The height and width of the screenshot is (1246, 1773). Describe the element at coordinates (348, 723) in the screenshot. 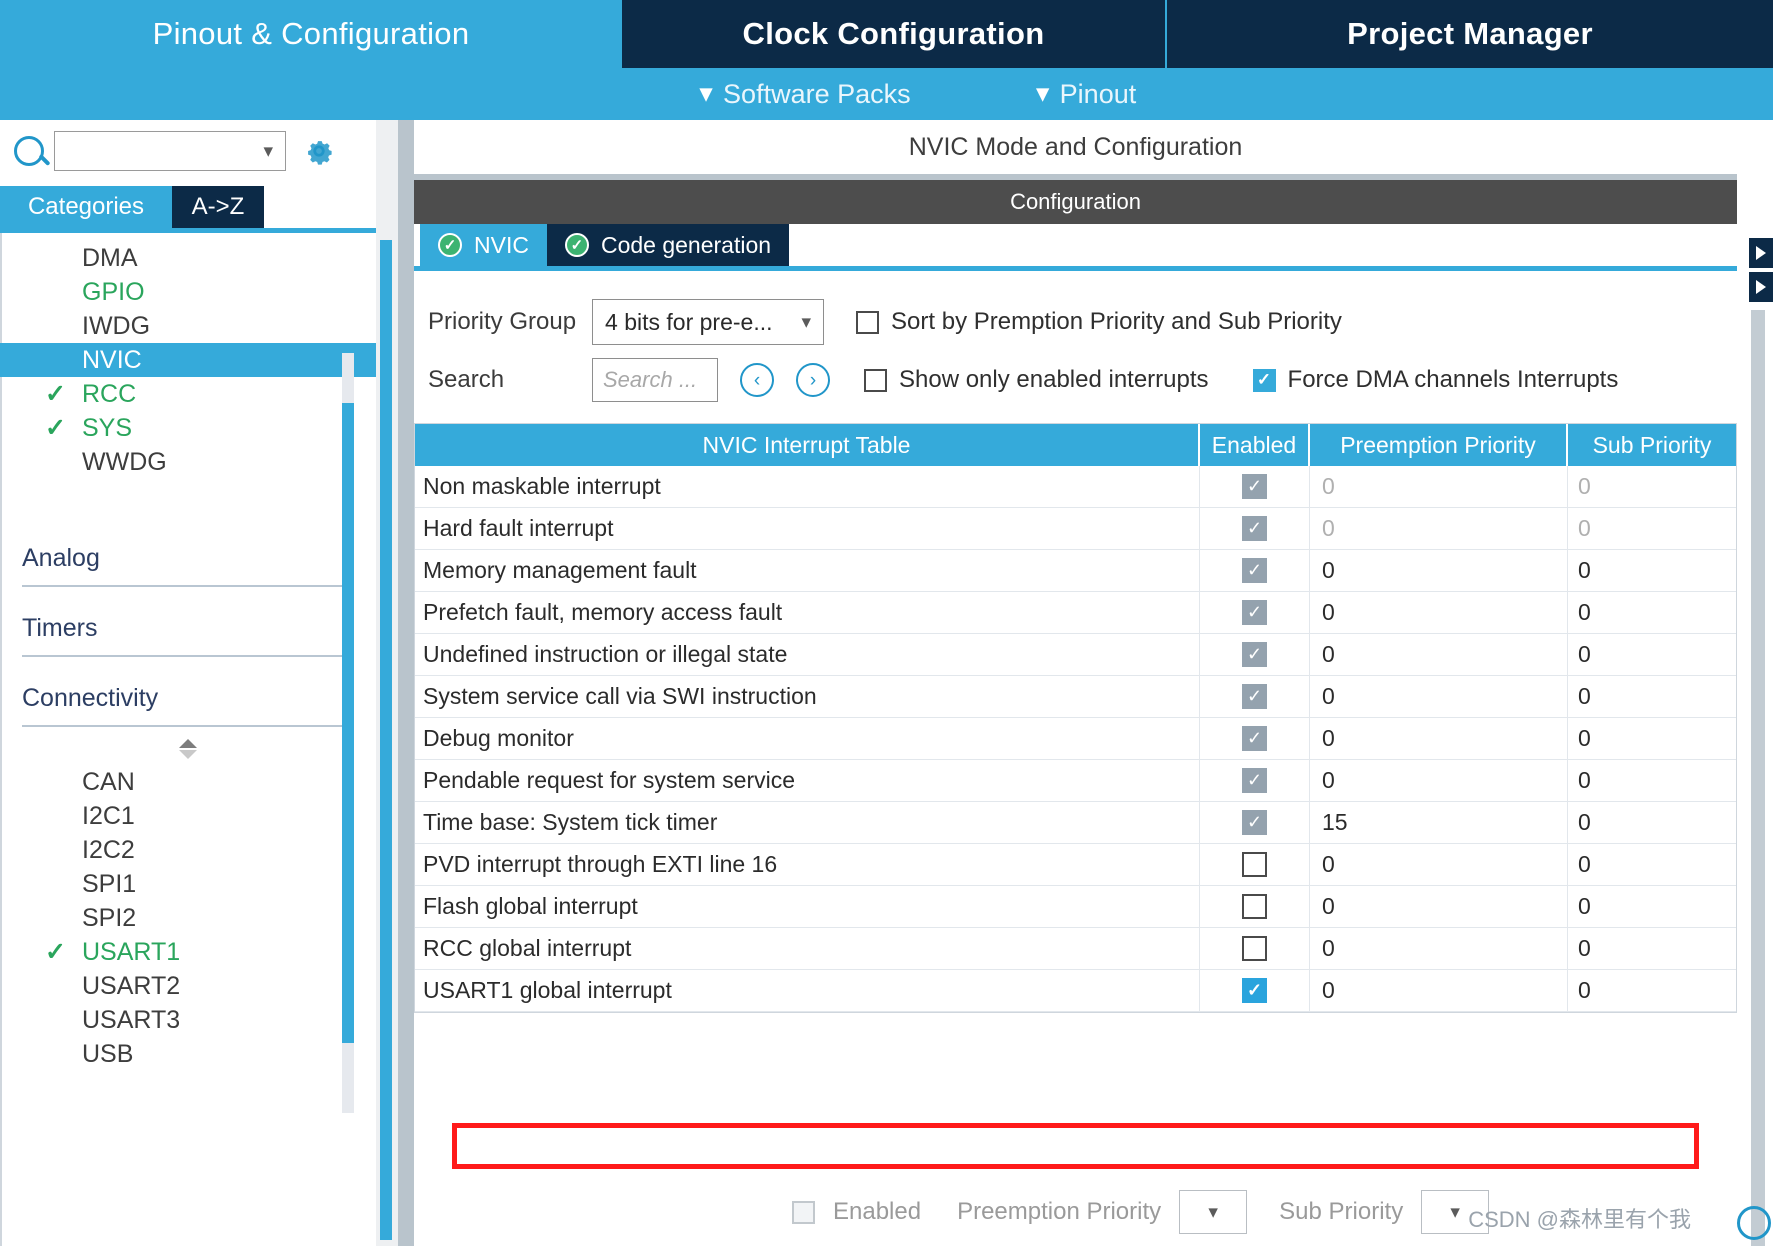

I see `sidebar-scrollbar-thumb` at that location.